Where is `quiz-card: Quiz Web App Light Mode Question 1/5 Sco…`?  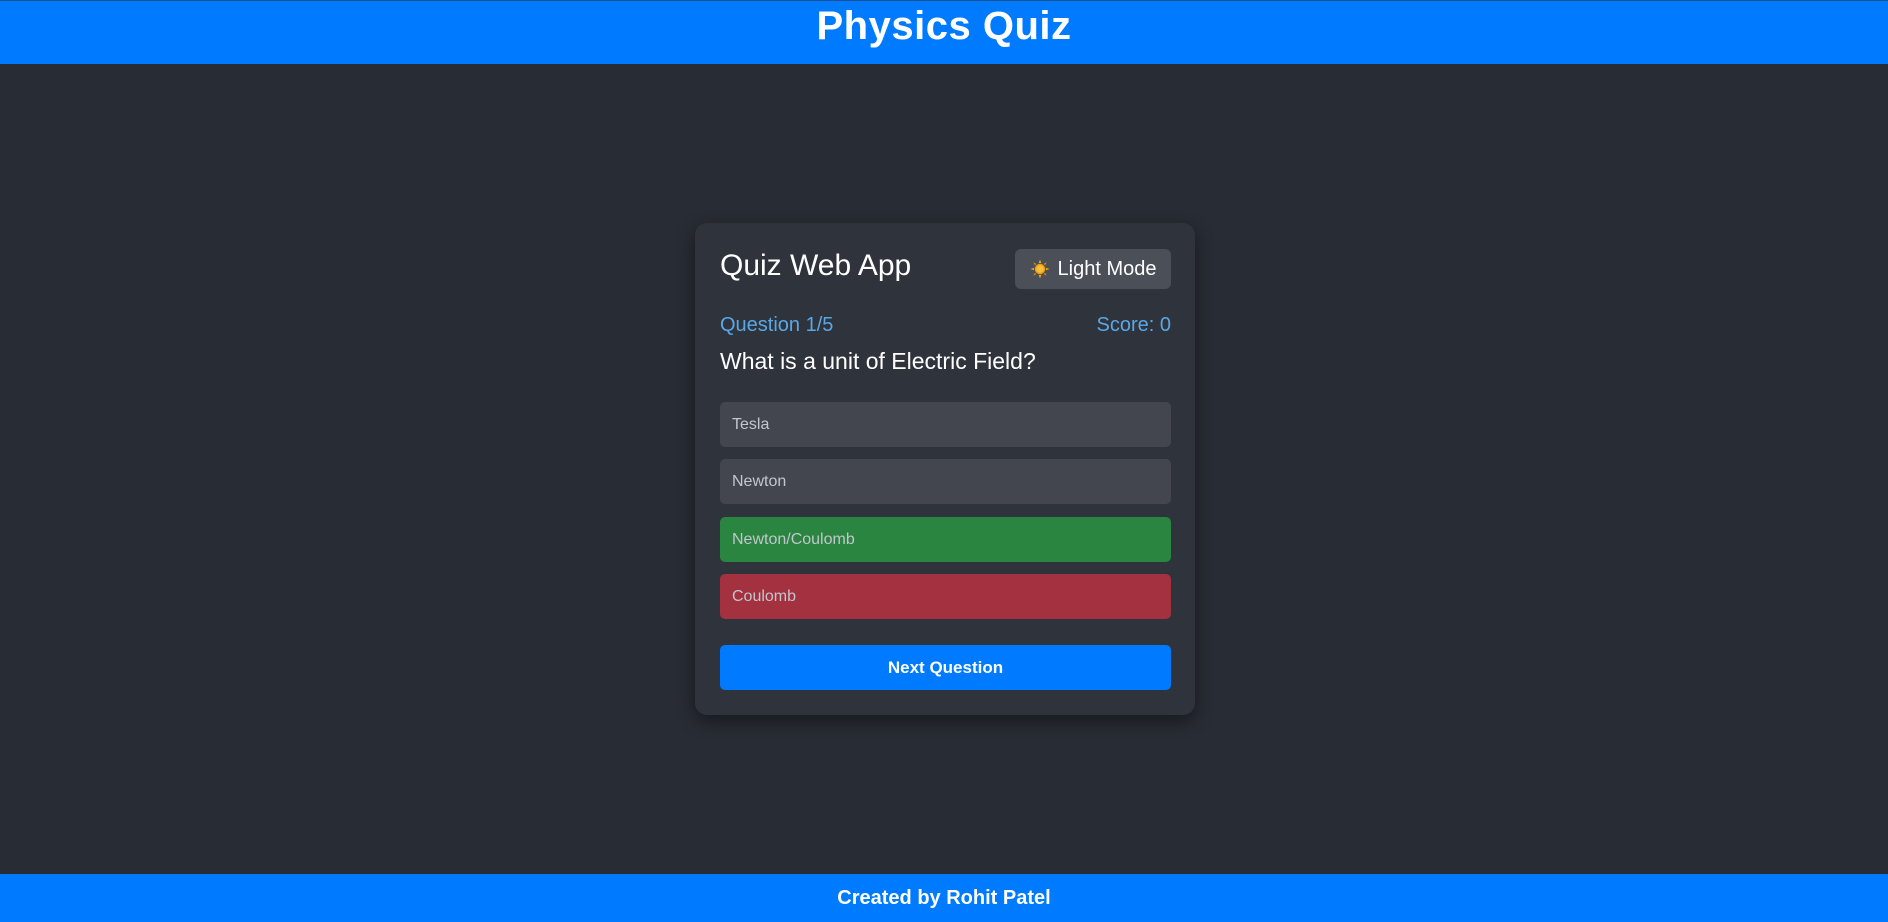 quiz-card: Quiz Web App Light Mode Question 1/5 Sco… is located at coordinates (945, 469).